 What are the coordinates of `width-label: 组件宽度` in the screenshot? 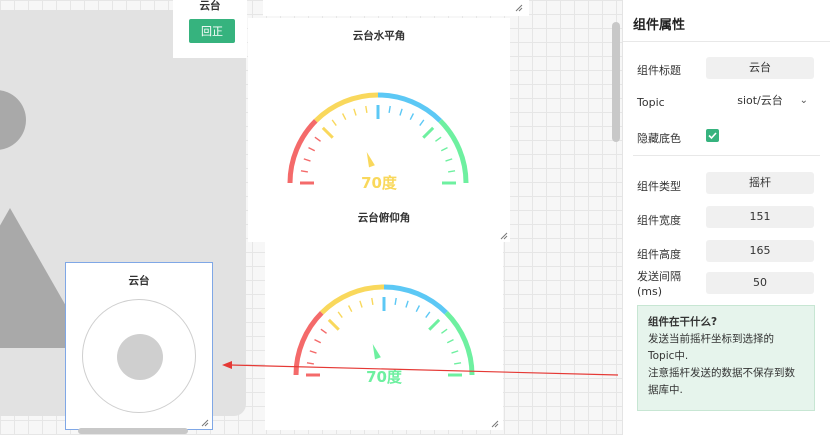 It's located at (659, 220).